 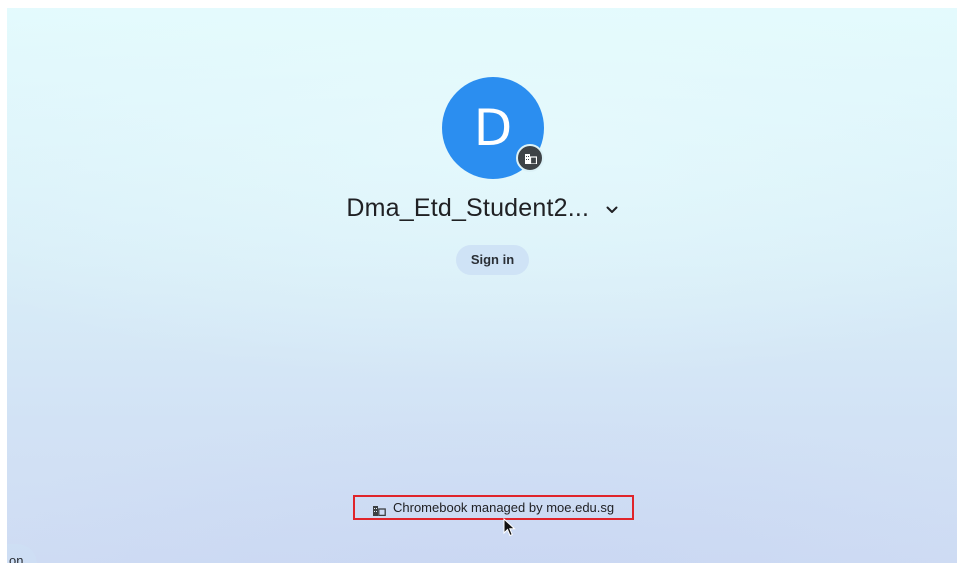 I want to click on avatar-letter: D, so click(x=493, y=128).